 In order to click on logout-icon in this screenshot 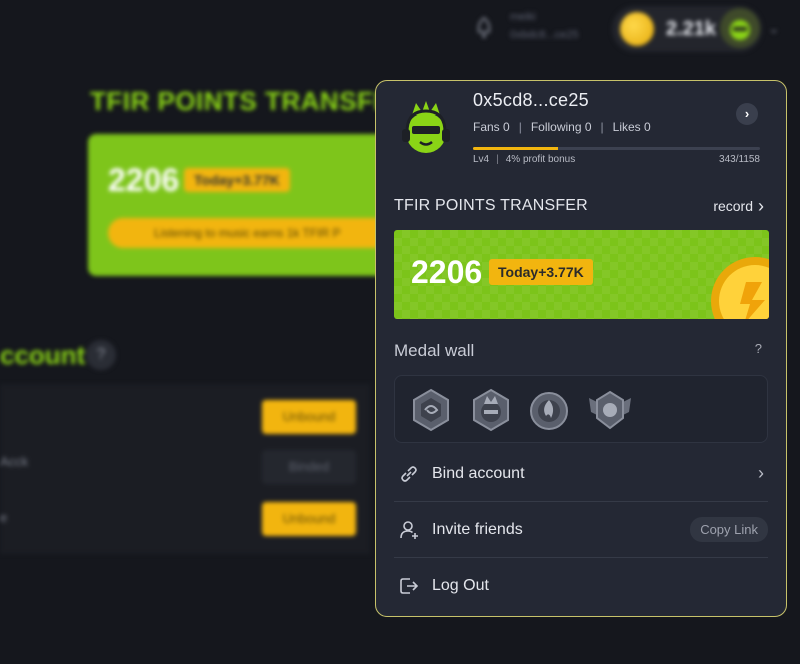, I will do `click(409, 586)`.